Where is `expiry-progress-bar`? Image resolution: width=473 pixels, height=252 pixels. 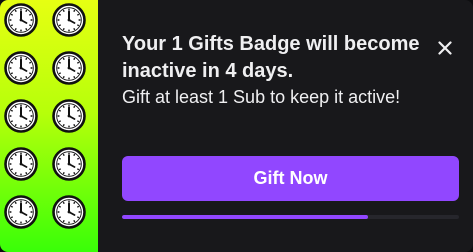
expiry-progress-bar is located at coordinates (290, 217).